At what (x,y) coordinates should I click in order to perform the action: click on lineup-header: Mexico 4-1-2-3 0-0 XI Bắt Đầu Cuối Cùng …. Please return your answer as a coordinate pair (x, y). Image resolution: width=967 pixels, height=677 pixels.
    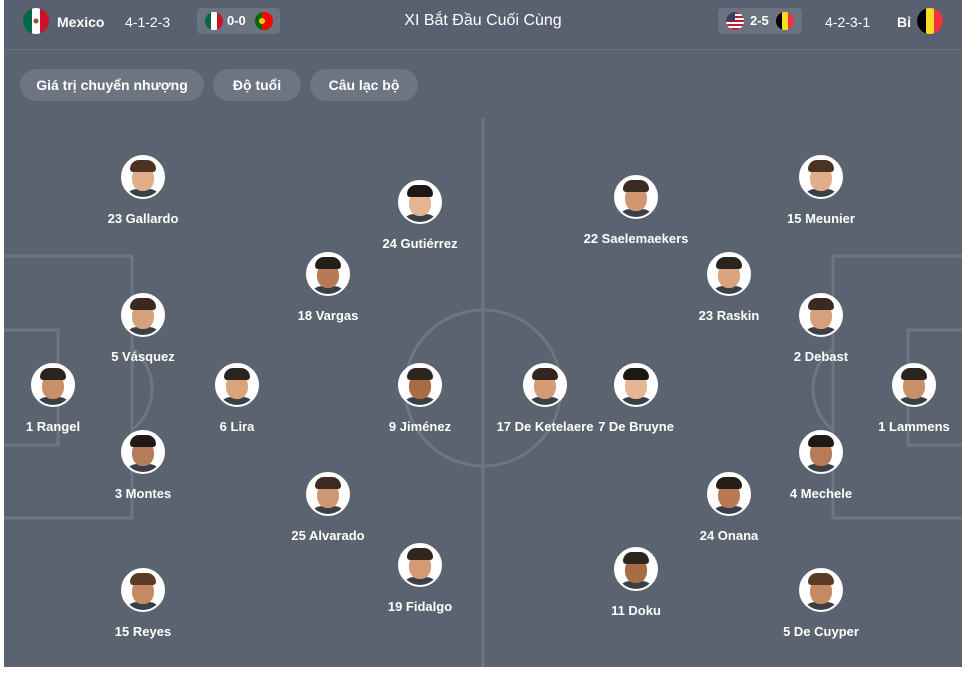
    Looking at the image, I should click on (483, 25).